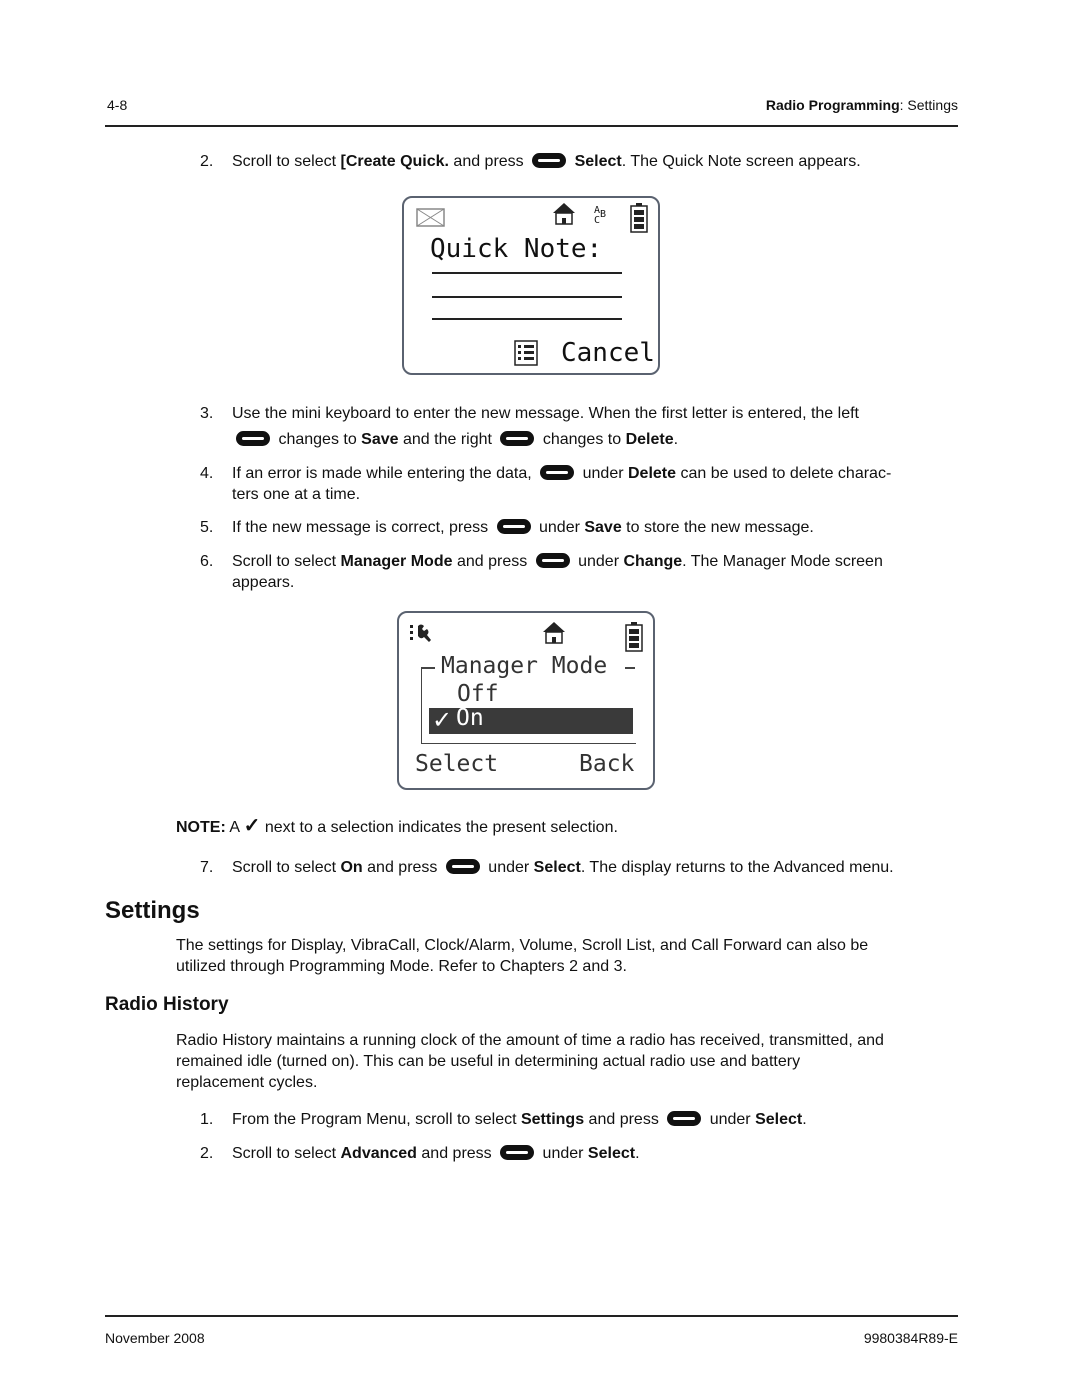 The width and height of the screenshot is (1080, 1397). Describe the element at coordinates (531, 285) in the screenshot. I see `quick-note-screen: AB C Quick Note: Cancel` at that location.